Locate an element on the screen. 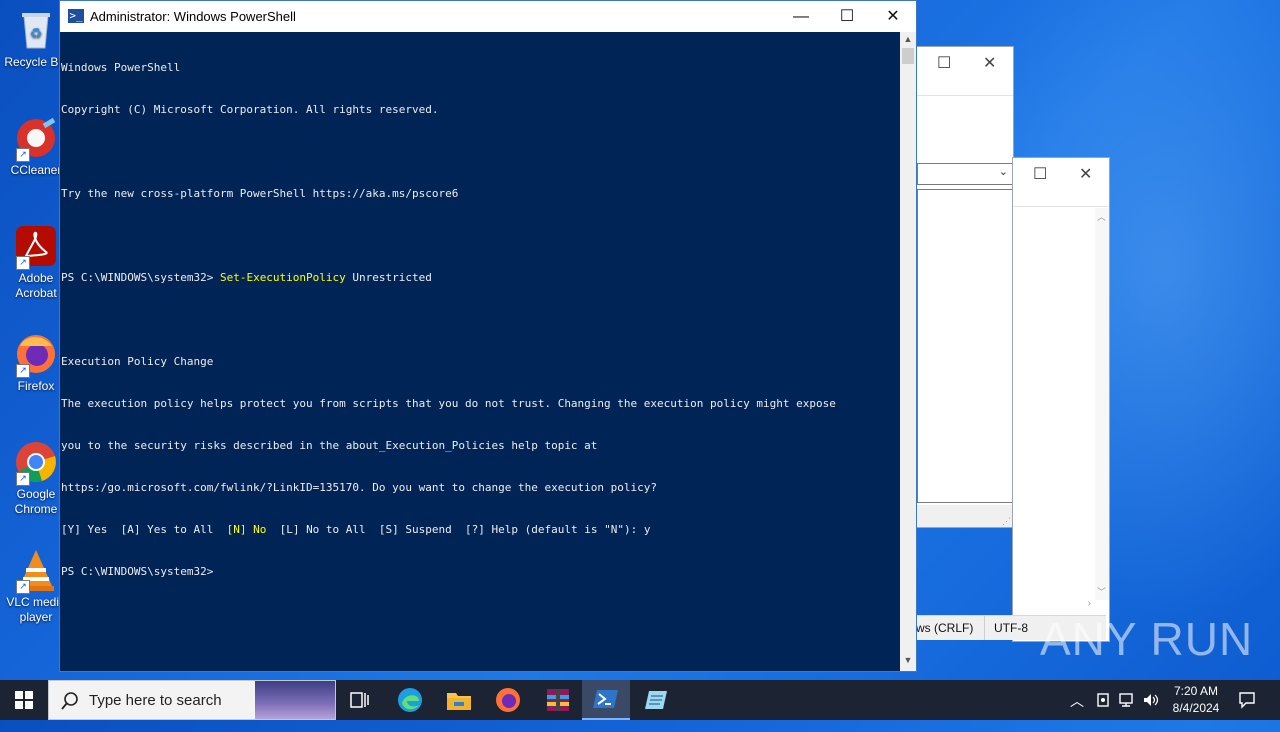  firefox-icon is located at coordinates (508, 700).